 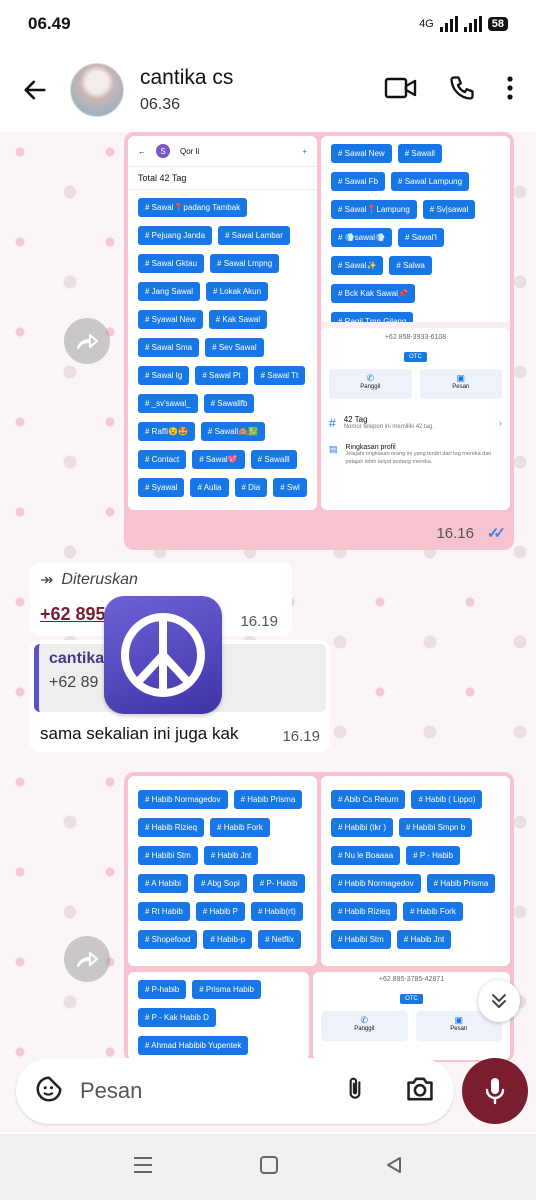 I want to click on sticker-button, so click(x=49, y=1091).